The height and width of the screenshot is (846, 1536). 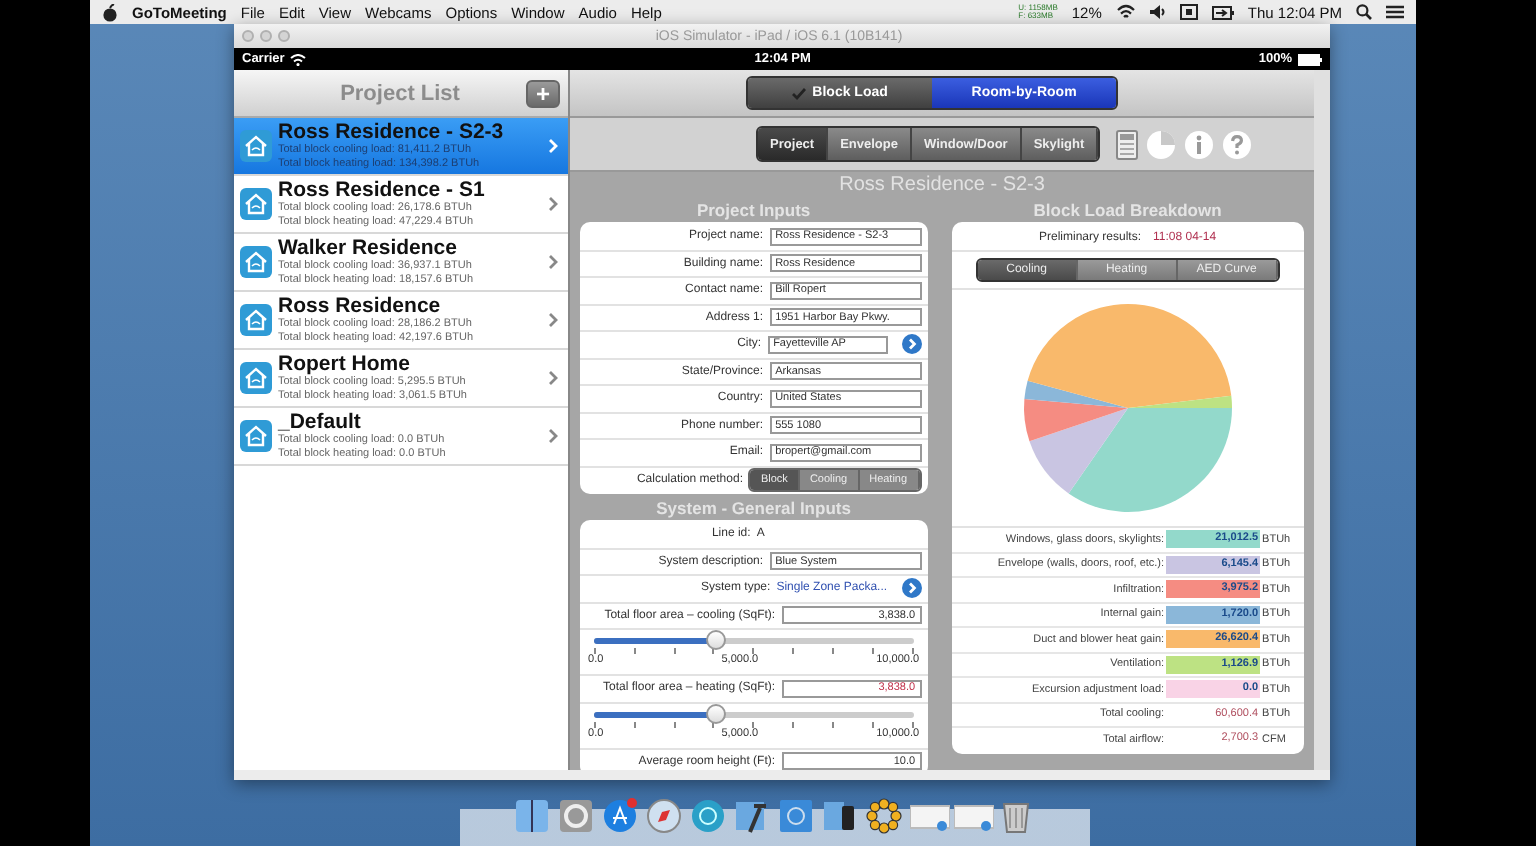 What do you see at coordinates (392, 133) in the screenshot?
I see `project-name: Ross Residence - S2-3` at bounding box center [392, 133].